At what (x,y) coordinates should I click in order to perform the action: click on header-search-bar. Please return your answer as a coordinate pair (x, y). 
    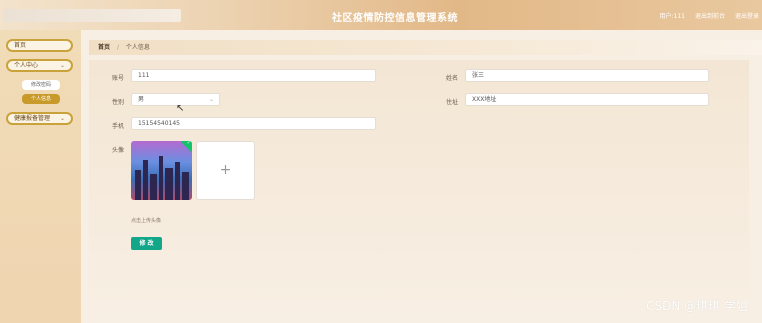
    Looking at the image, I should click on (92, 15).